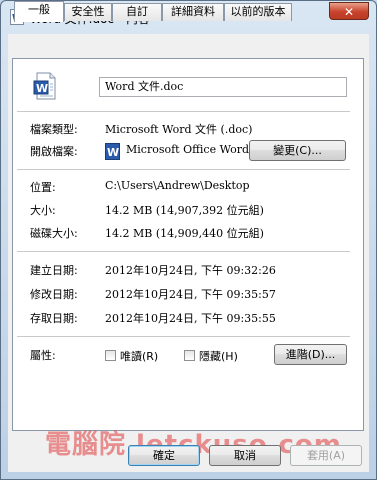 The width and height of the screenshot is (377, 480). Describe the element at coordinates (43, 187) in the screenshot. I see `location-label: 位置:` at that location.